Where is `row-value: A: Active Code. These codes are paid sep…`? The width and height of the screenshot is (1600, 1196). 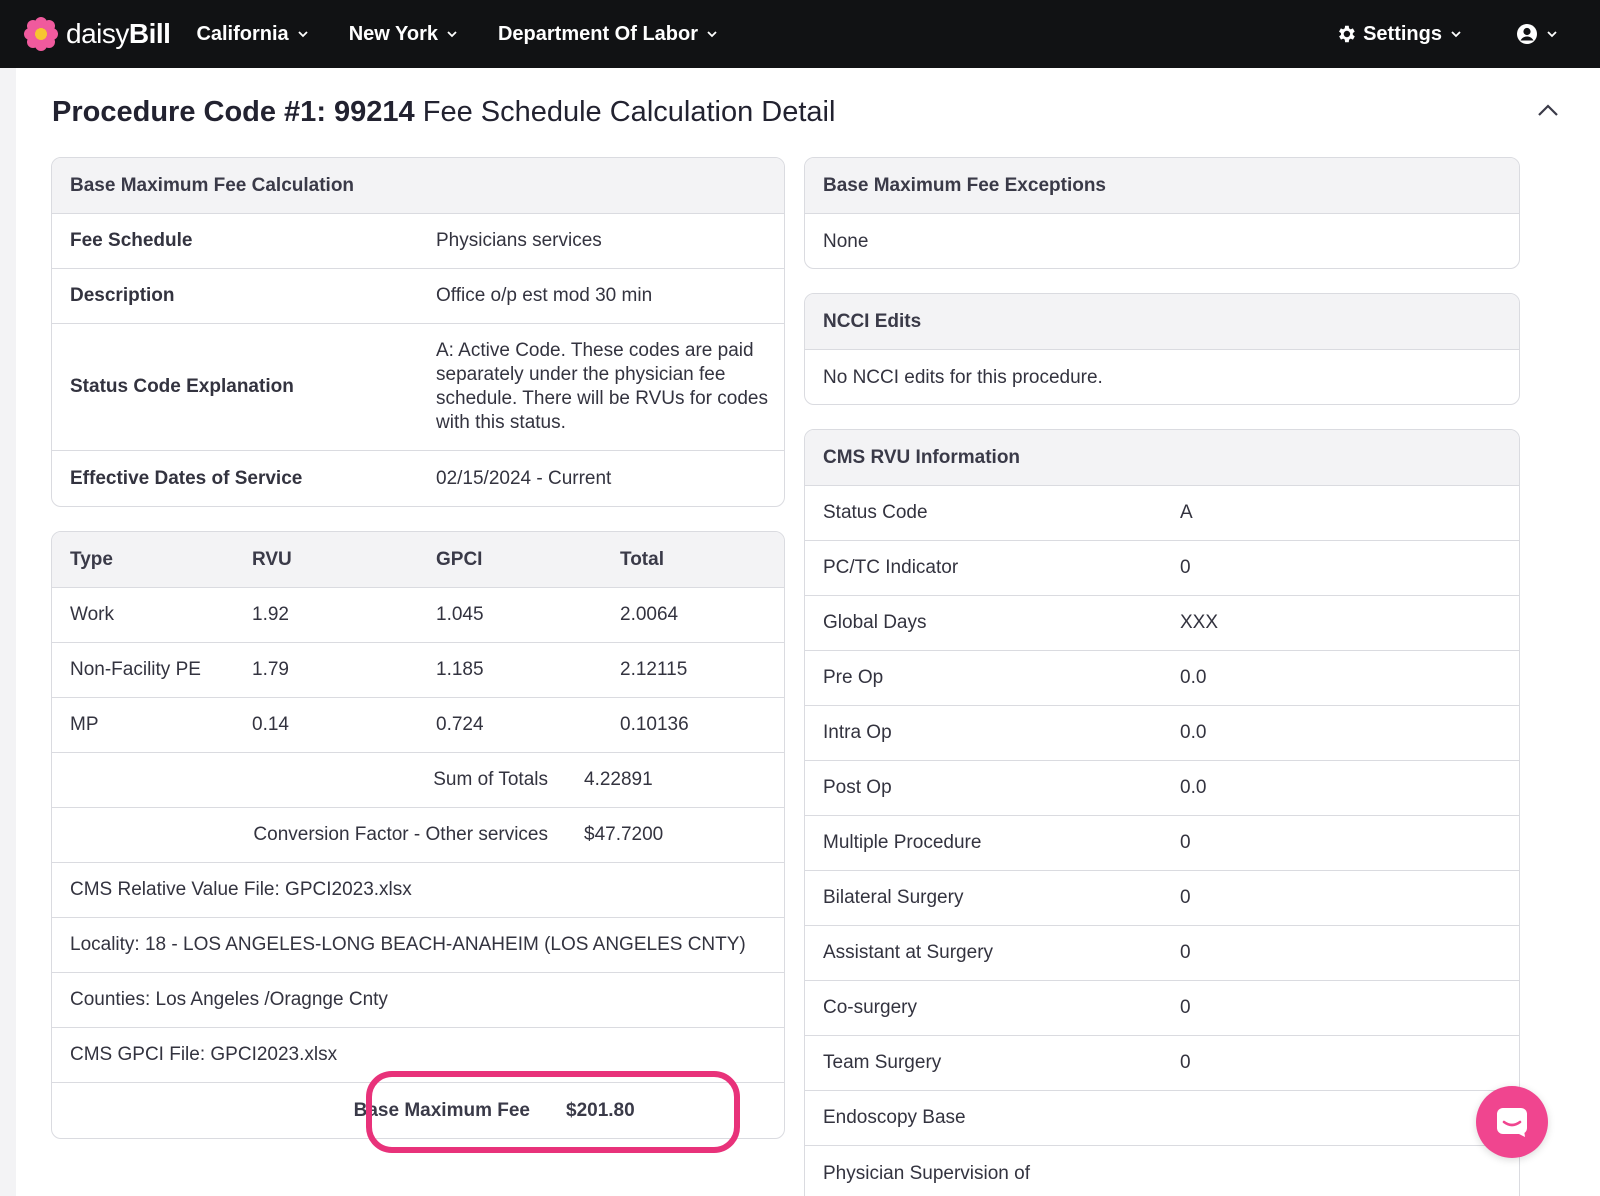 row-value: A: Active Code. These codes are paid sep… is located at coordinates (602, 386).